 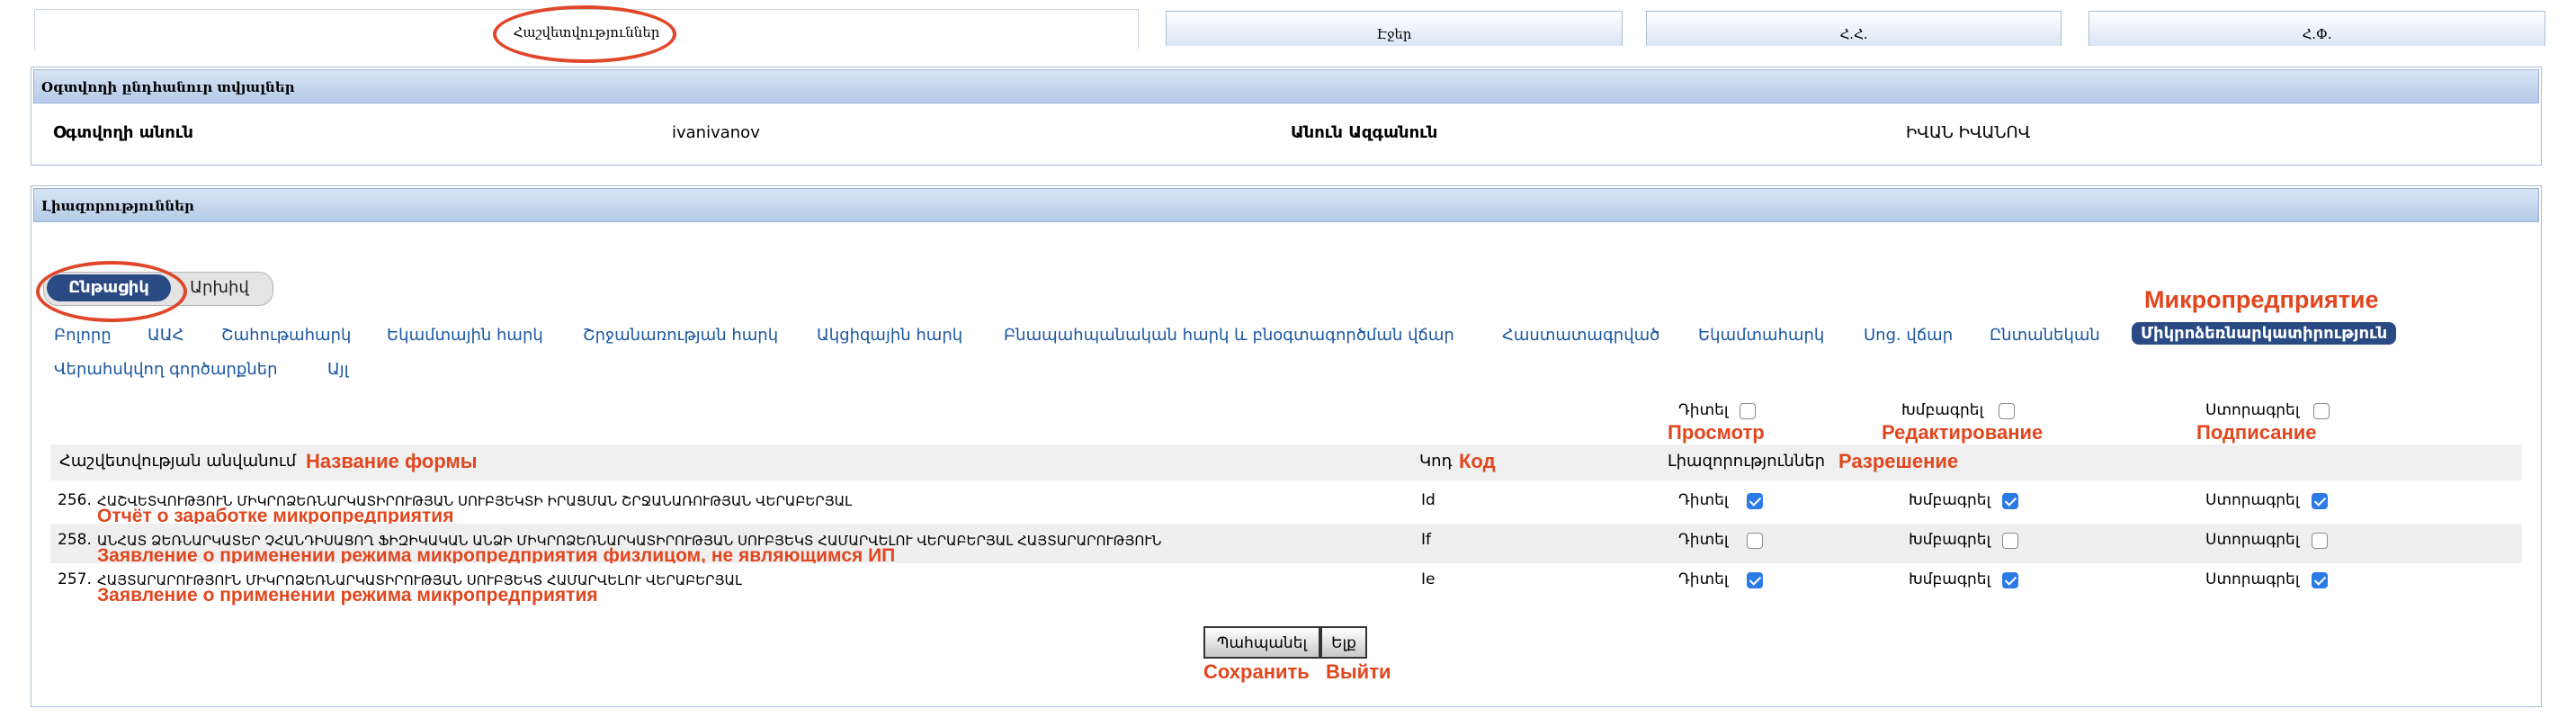 I want to click on annotation-edit: Редактирование, so click(x=1963, y=432).